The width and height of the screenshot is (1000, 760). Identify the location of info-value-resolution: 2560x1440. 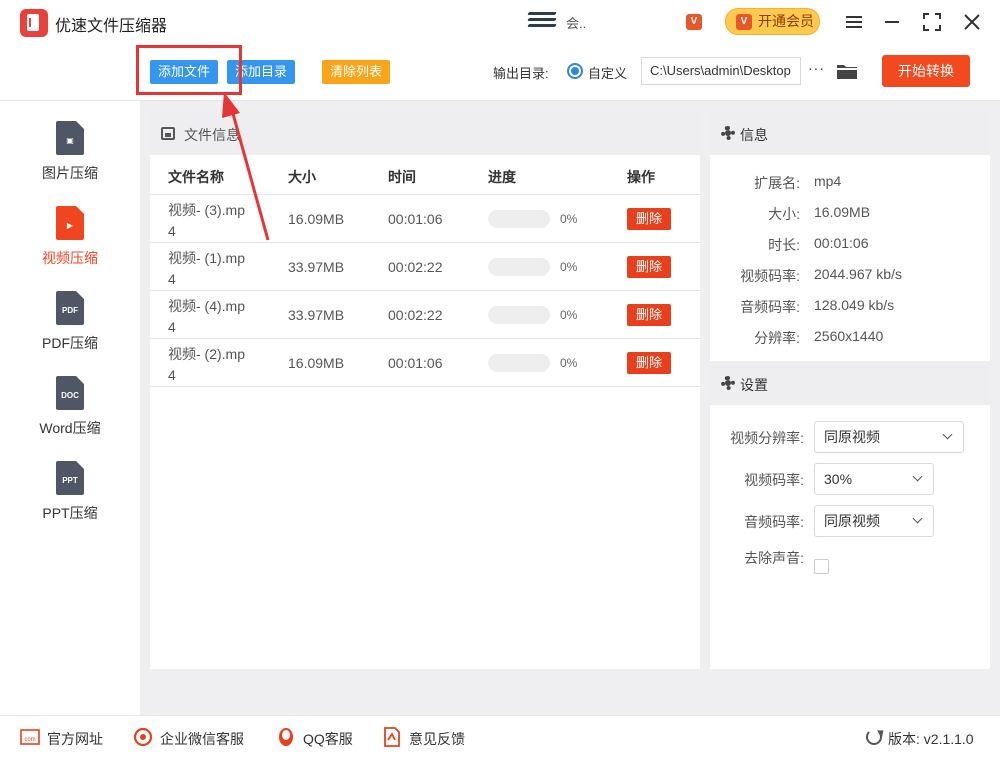
(849, 336).